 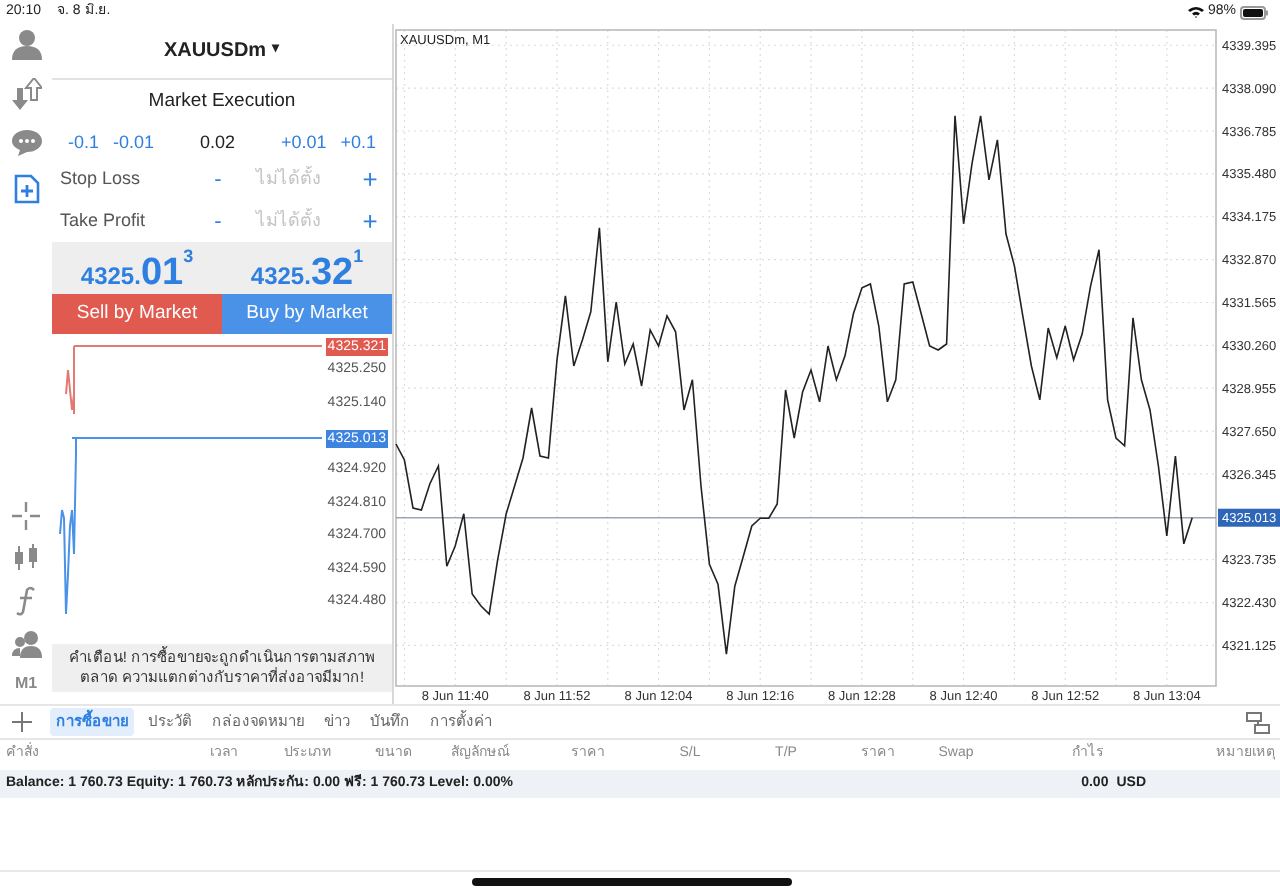 What do you see at coordinates (26, 189) in the screenshot?
I see `new-order-icon` at bounding box center [26, 189].